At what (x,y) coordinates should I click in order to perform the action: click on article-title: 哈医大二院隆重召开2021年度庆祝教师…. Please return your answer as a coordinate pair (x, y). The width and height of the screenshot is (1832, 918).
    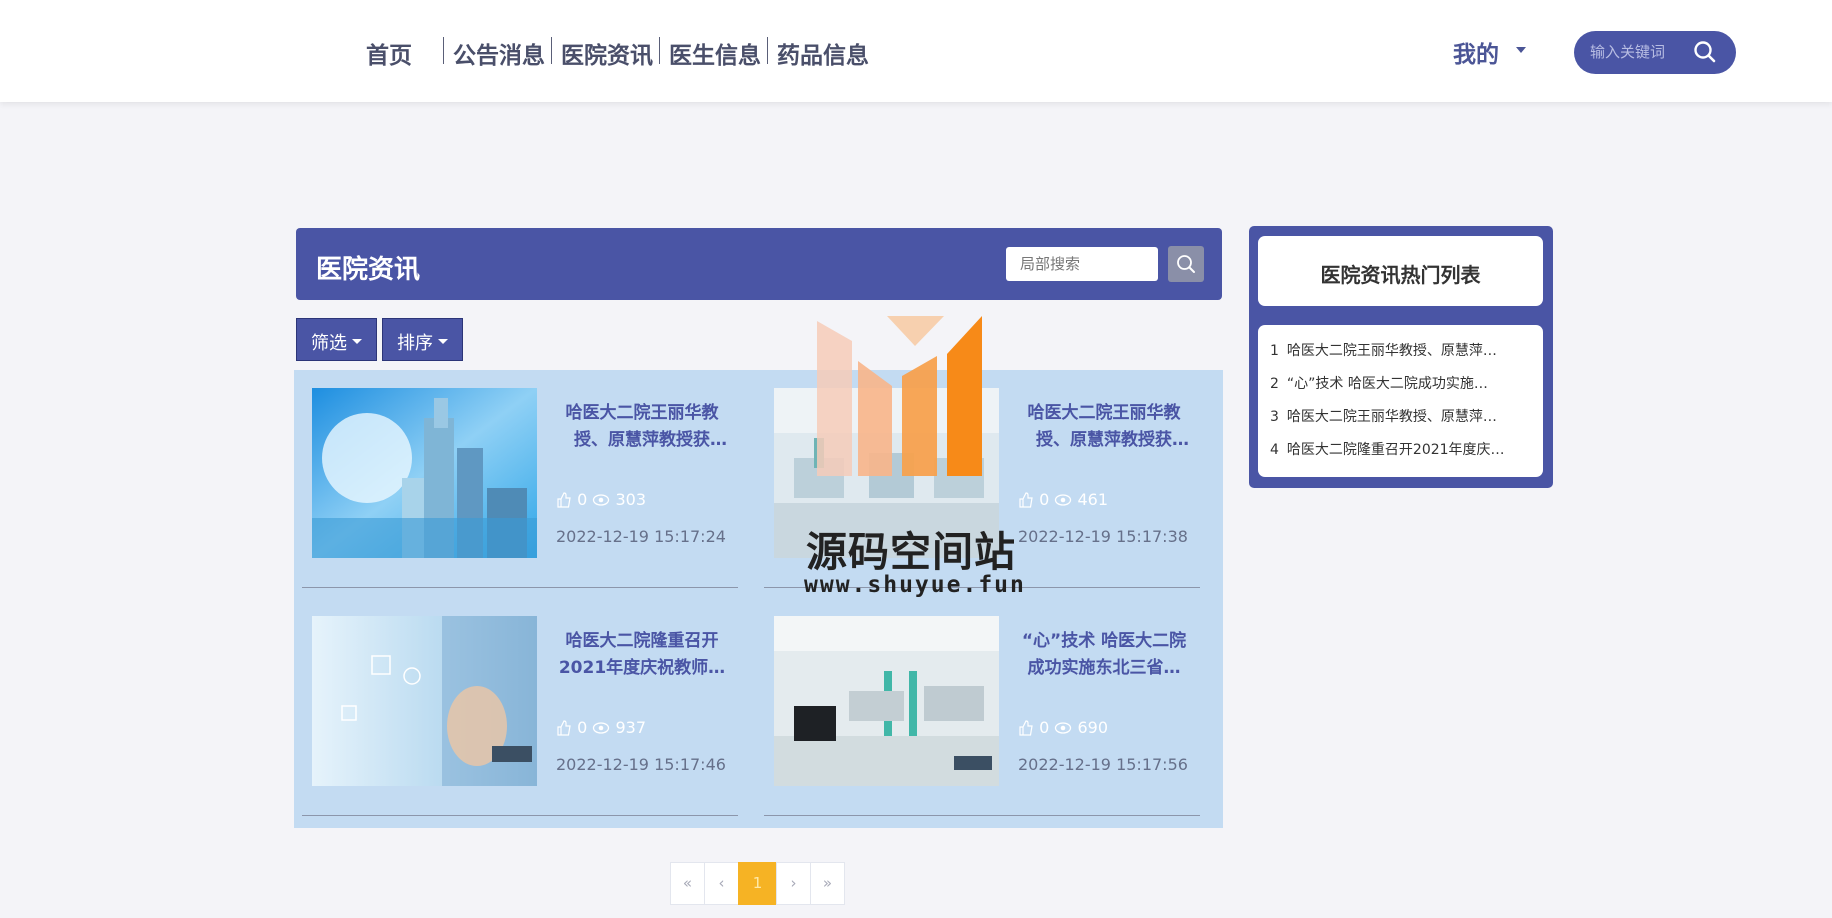
    Looking at the image, I should click on (642, 655).